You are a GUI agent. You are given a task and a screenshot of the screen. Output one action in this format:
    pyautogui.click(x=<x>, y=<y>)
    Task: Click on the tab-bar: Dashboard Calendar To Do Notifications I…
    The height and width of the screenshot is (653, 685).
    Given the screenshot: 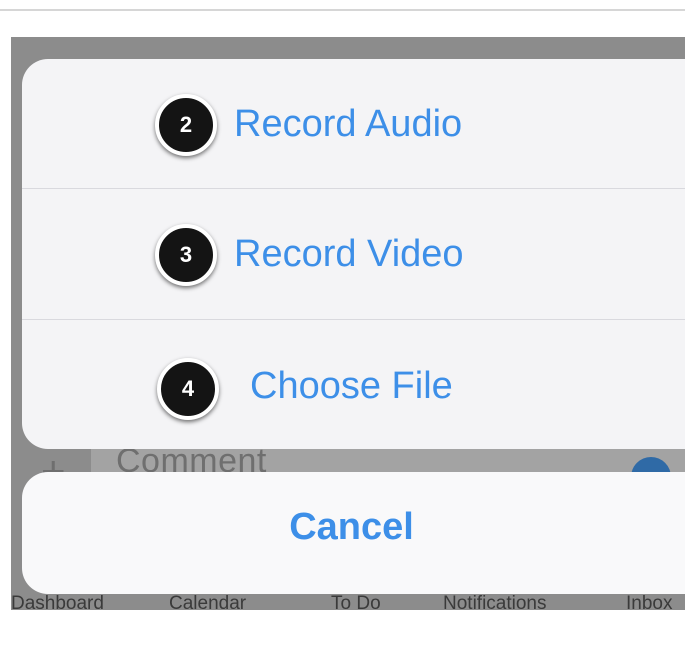 What is the action you would take?
    pyautogui.click(x=348, y=601)
    